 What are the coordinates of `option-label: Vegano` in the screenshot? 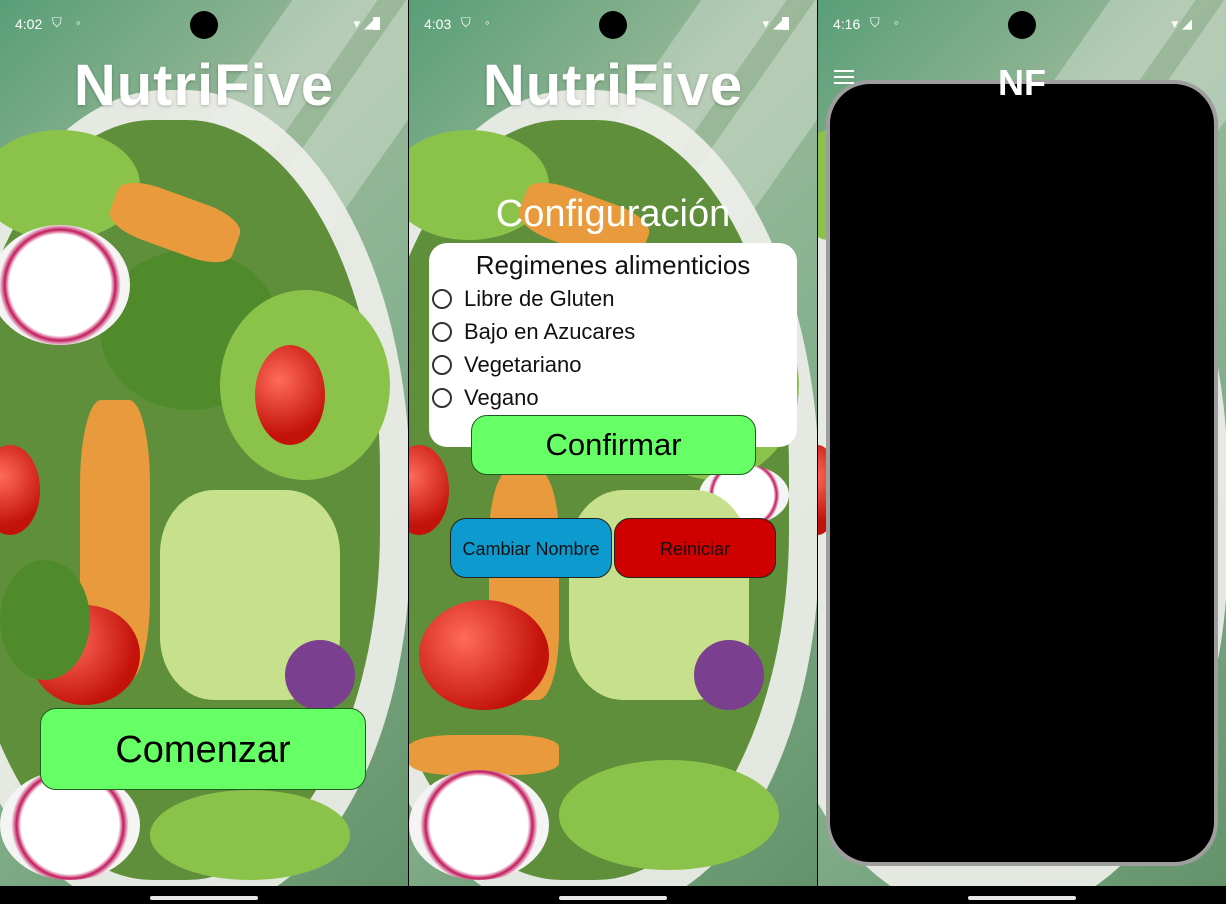 It's located at (501, 397).